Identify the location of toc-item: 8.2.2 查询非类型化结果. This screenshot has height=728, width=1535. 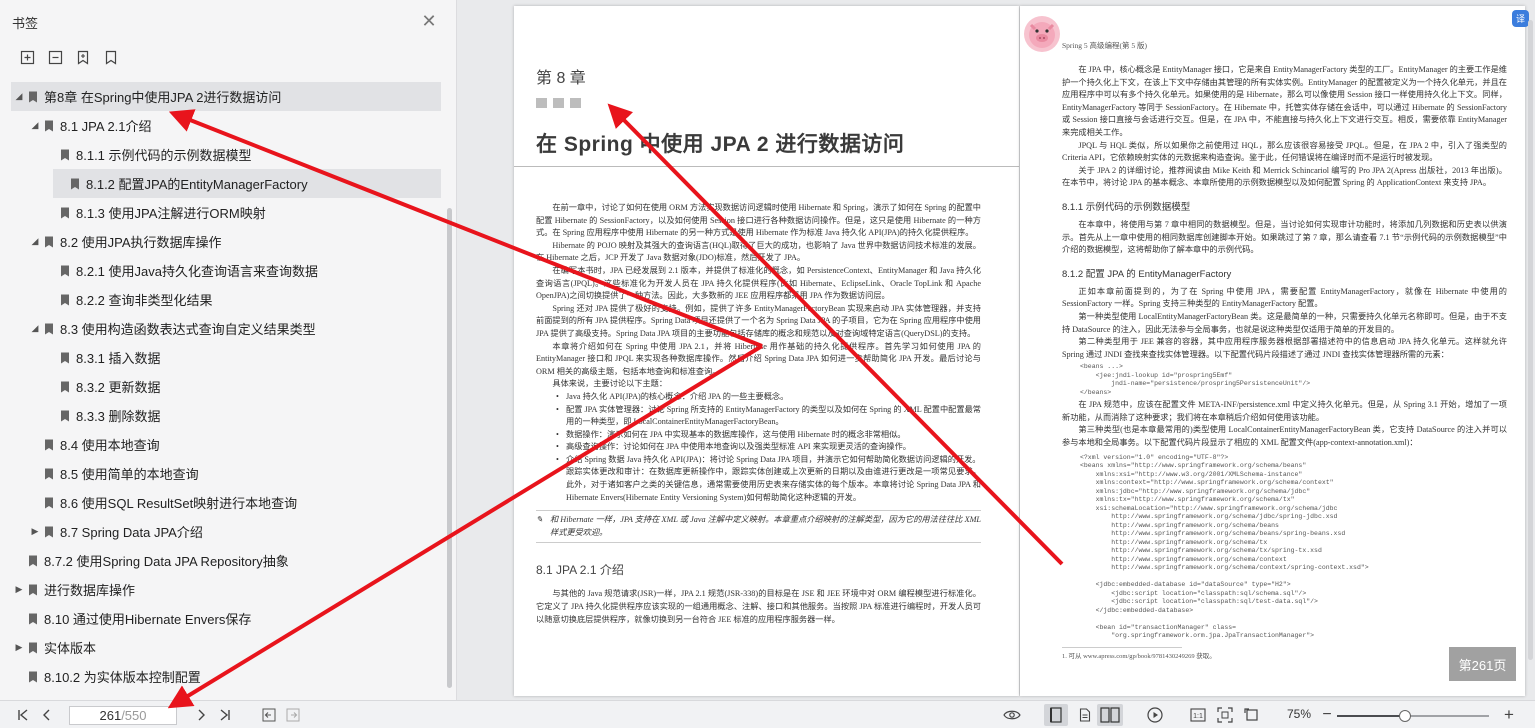
(223, 299).